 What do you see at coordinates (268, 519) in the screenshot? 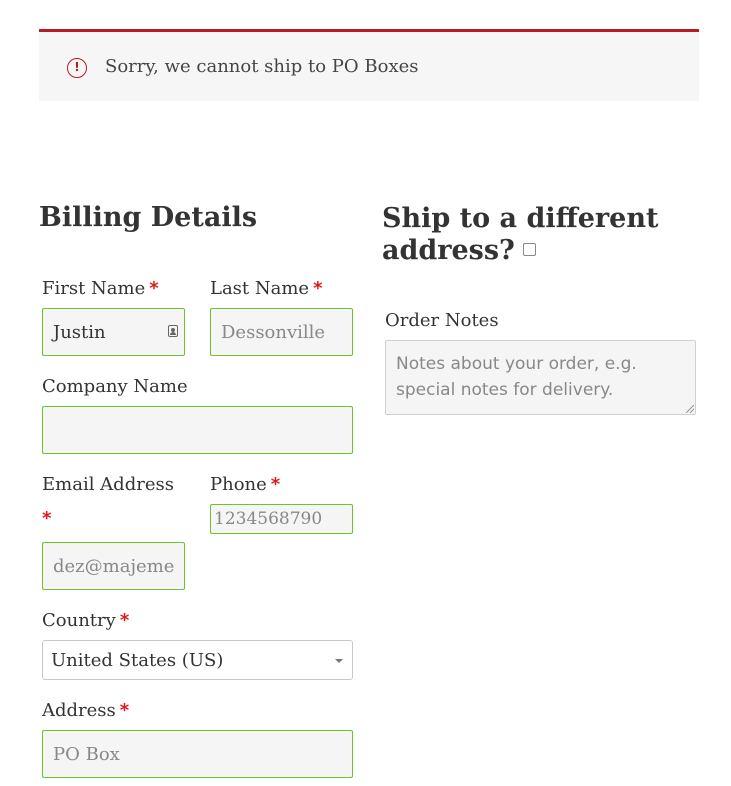
I see `phone-placeholder: 1234568790` at bounding box center [268, 519].